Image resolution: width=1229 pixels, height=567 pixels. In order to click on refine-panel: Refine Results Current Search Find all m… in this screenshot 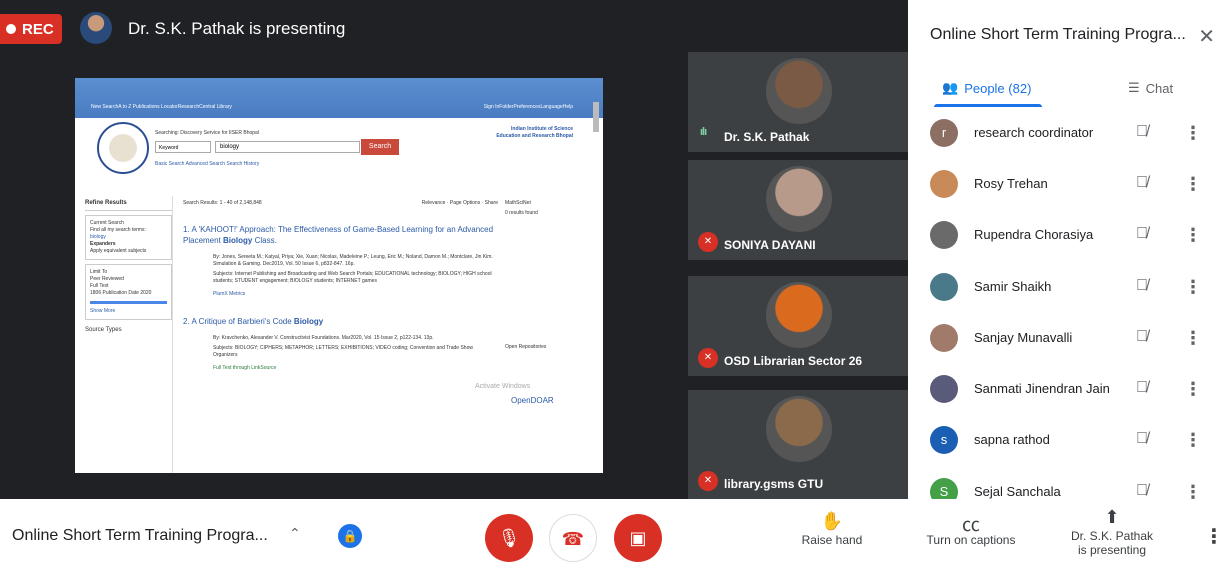, I will do `click(129, 334)`.